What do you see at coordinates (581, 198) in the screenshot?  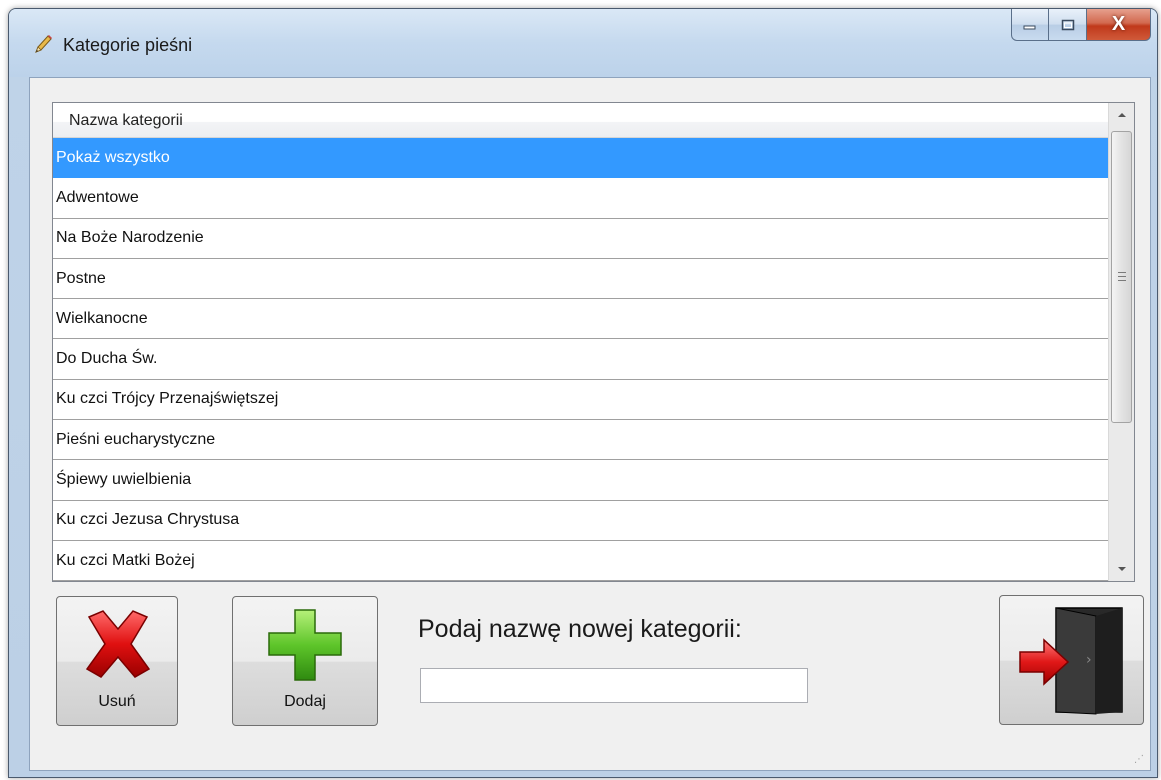 I see `list-item: Adwentowe` at bounding box center [581, 198].